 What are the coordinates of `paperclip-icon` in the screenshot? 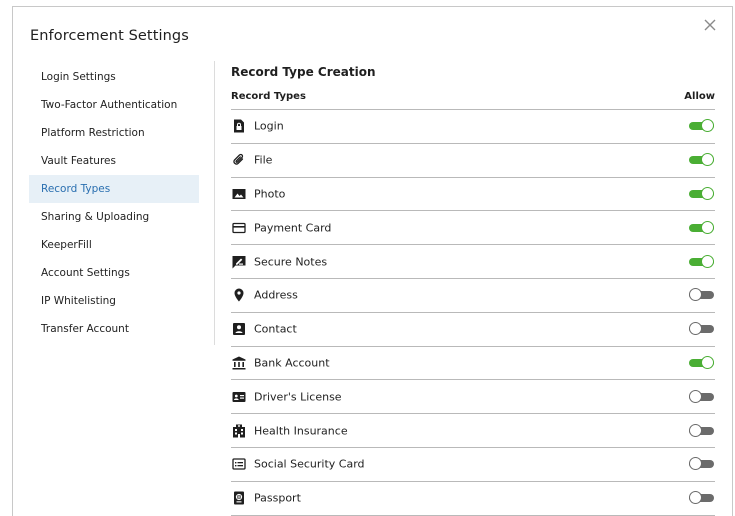 It's located at (239, 160).